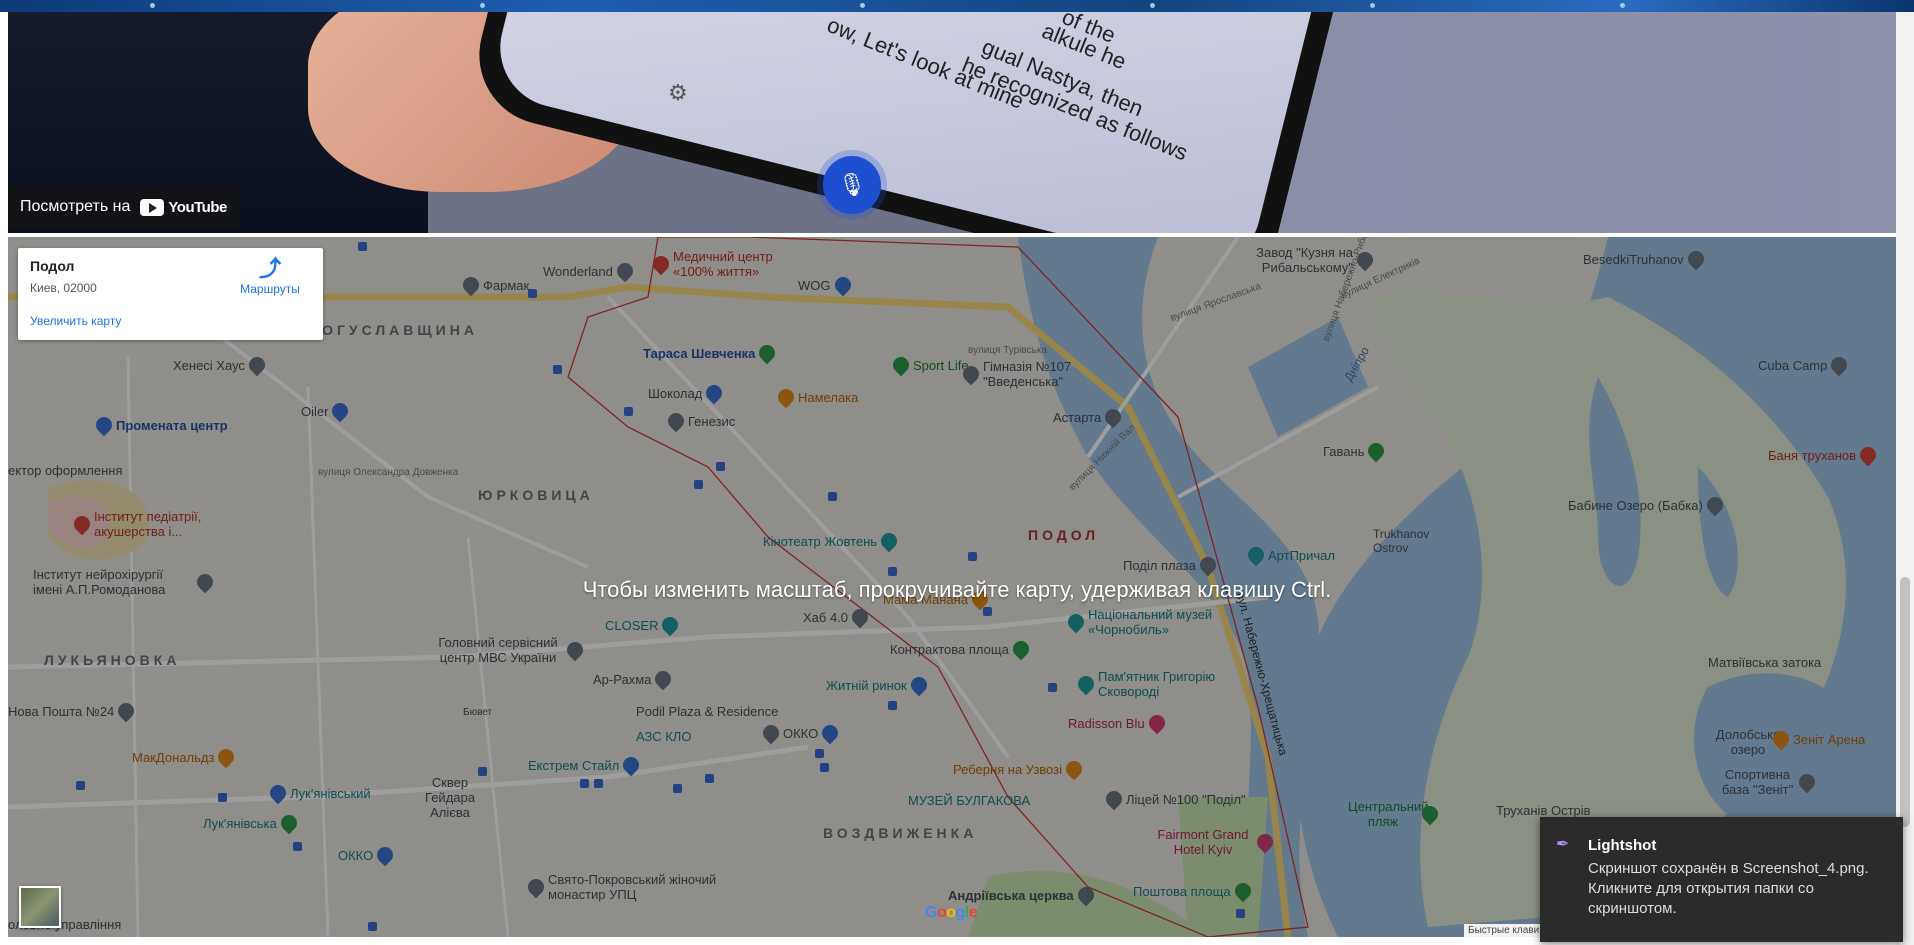 Image resolution: width=1914 pixels, height=945 pixels. What do you see at coordinates (40, 907) in the screenshot?
I see `satellite-toggle-button` at bounding box center [40, 907].